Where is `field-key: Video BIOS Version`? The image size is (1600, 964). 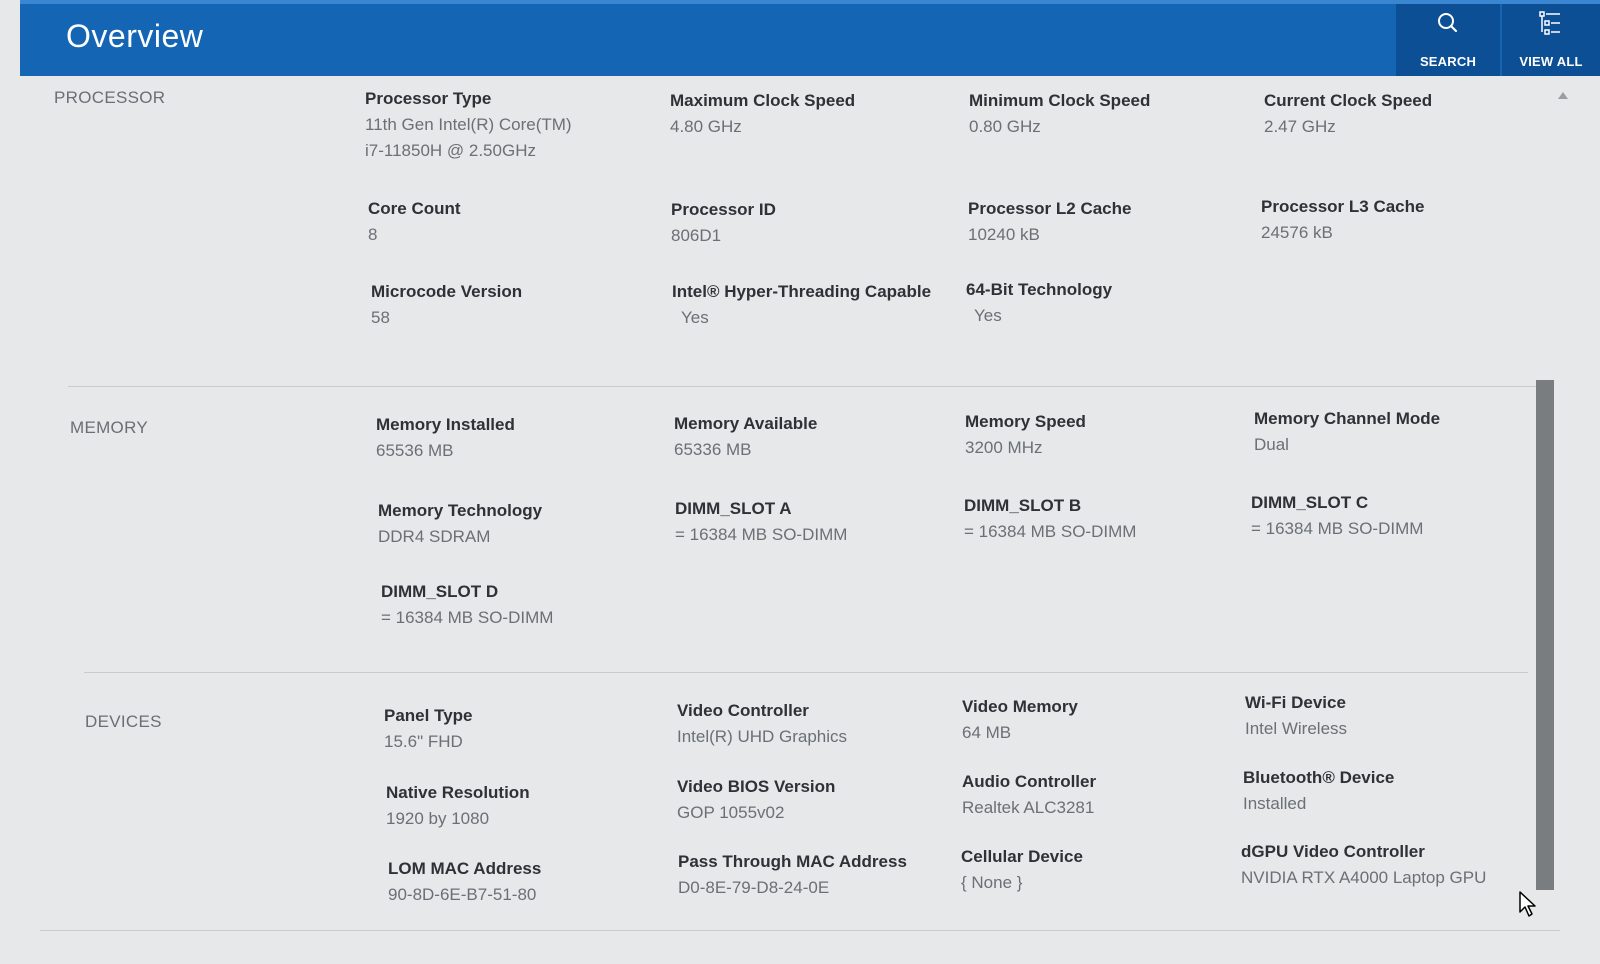 field-key: Video BIOS Version is located at coordinates (756, 786).